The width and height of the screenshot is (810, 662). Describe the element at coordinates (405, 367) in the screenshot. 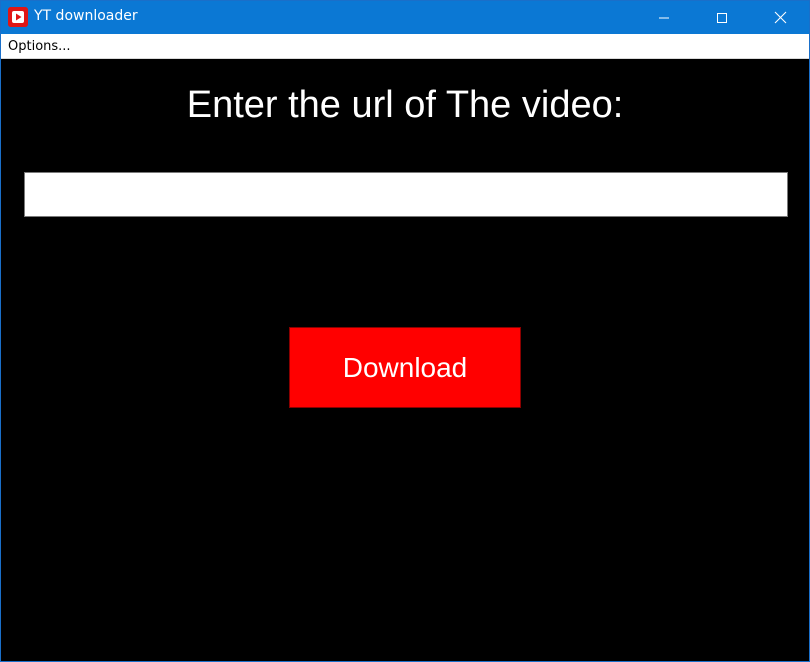

I see `download-button: Download` at that location.